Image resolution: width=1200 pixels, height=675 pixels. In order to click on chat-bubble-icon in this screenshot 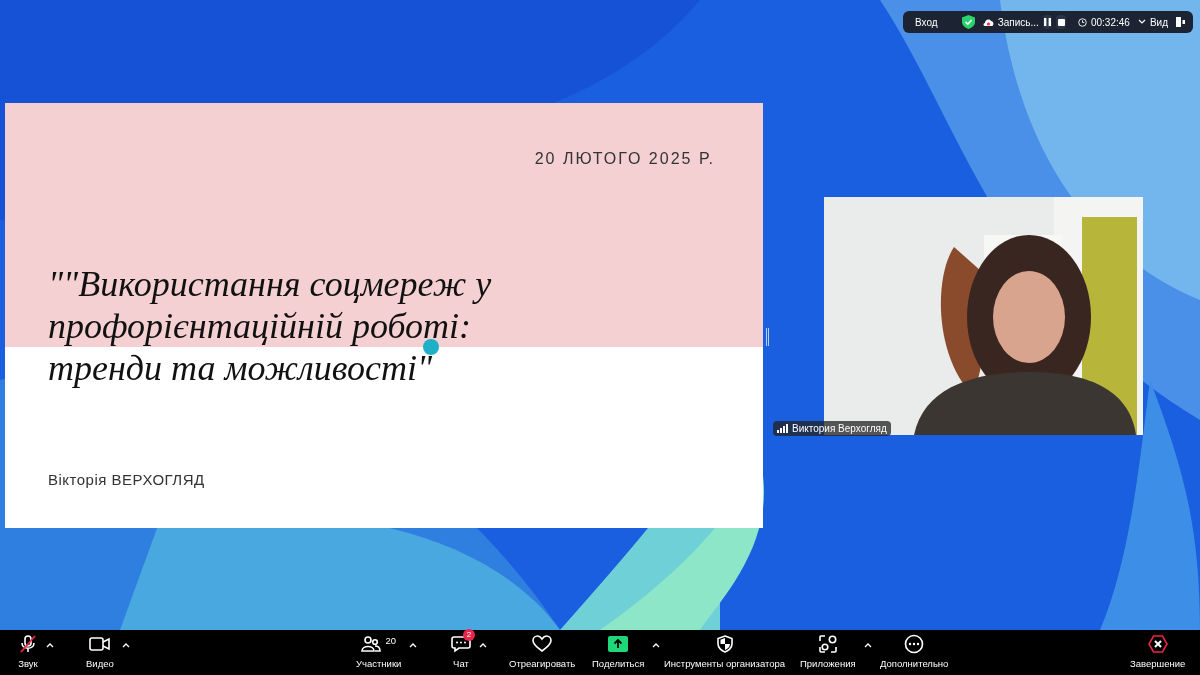, I will do `click(461, 643)`.